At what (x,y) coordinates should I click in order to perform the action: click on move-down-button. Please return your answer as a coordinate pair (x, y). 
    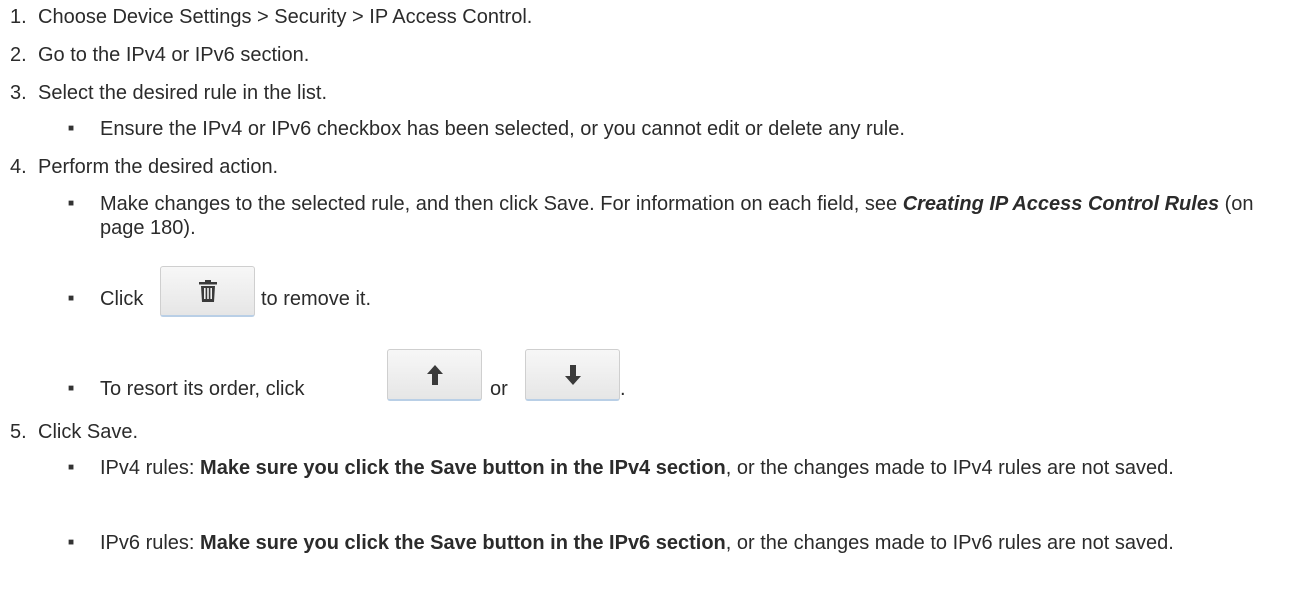
    Looking at the image, I should click on (572, 375).